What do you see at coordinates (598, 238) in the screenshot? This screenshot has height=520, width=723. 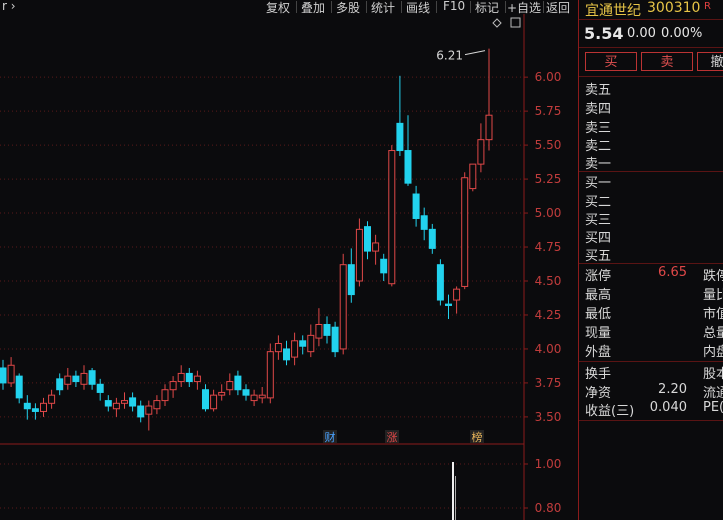 I see `bid-level-4: 买四` at bounding box center [598, 238].